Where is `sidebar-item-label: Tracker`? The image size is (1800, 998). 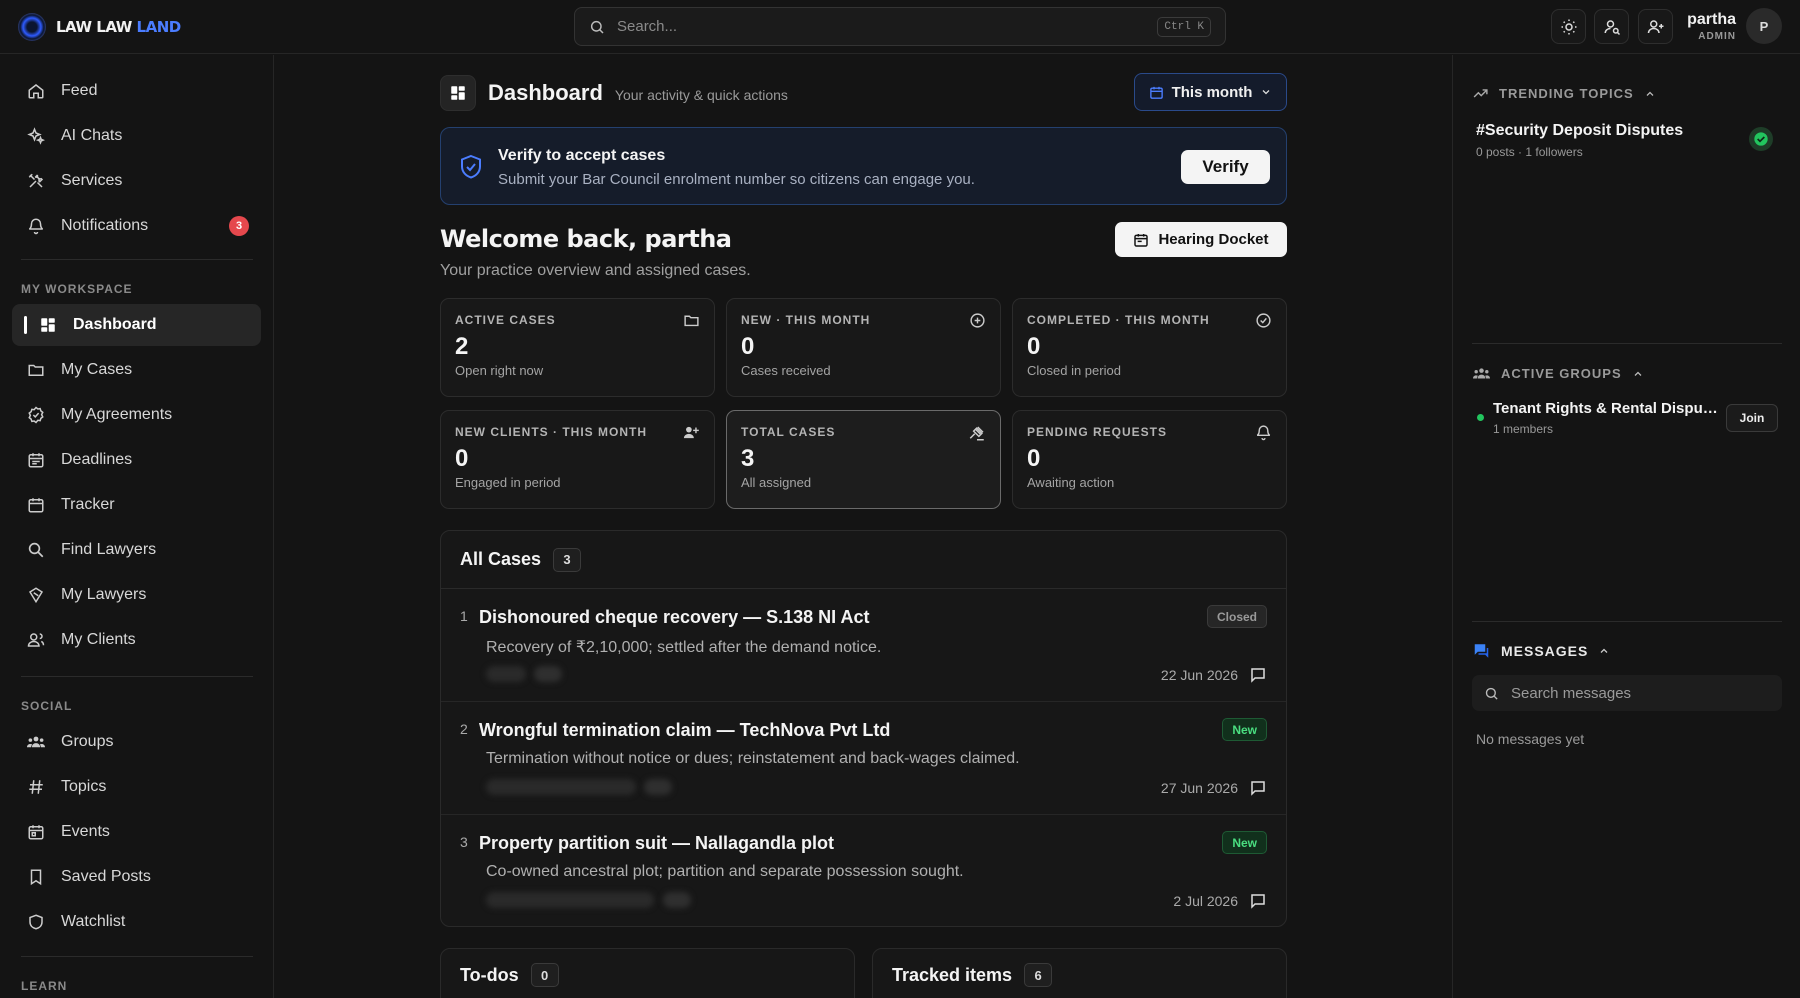 sidebar-item-label: Tracker is located at coordinates (88, 504).